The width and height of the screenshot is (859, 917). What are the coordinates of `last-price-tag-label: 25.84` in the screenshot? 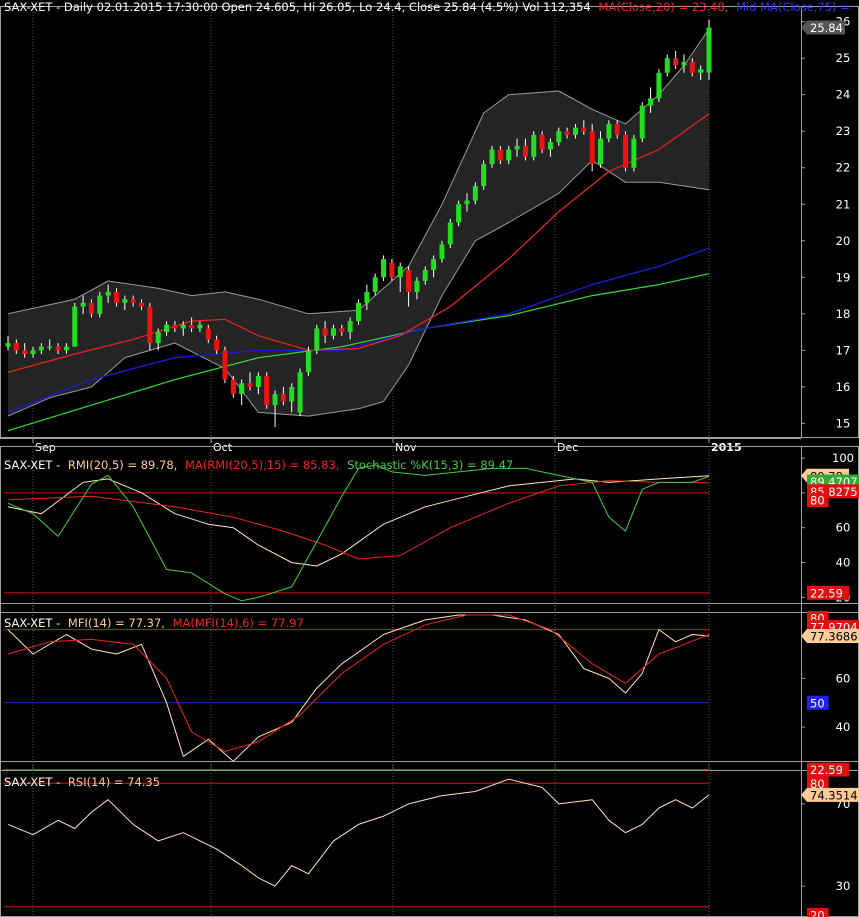 It's located at (826, 28).